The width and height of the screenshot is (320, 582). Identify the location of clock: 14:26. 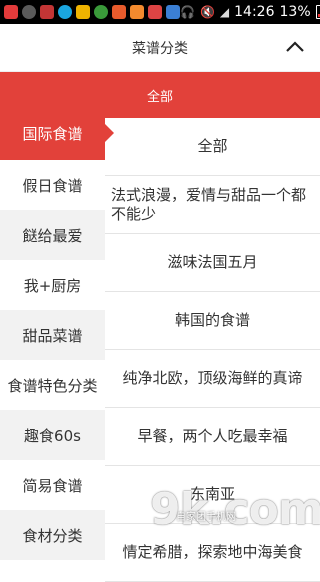
(254, 12).